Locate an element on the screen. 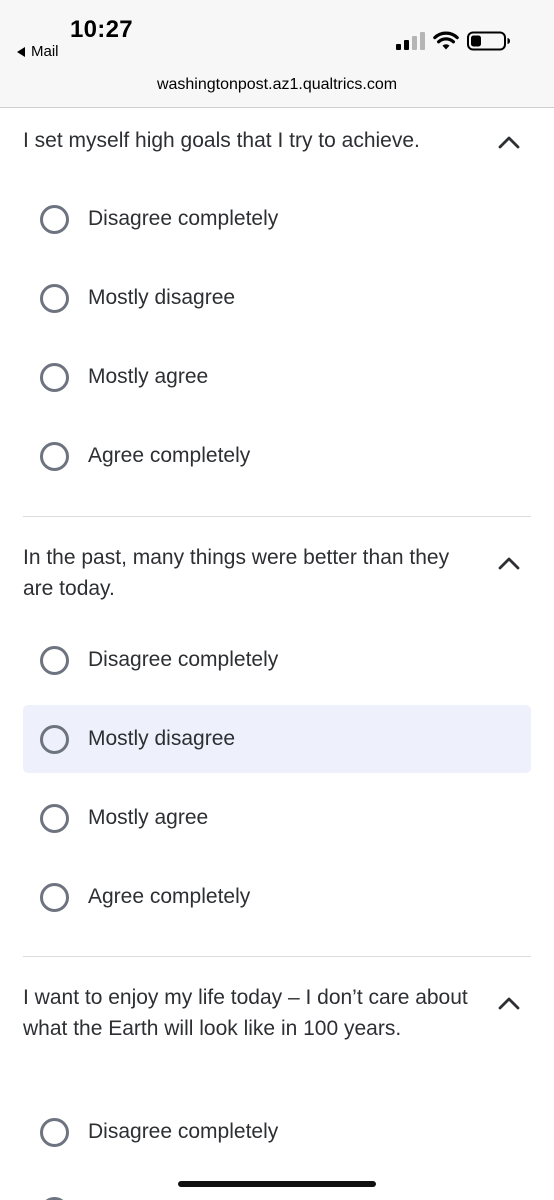 The height and width of the screenshot is (1200, 554). back-label: Mail is located at coordinates (45, 51).